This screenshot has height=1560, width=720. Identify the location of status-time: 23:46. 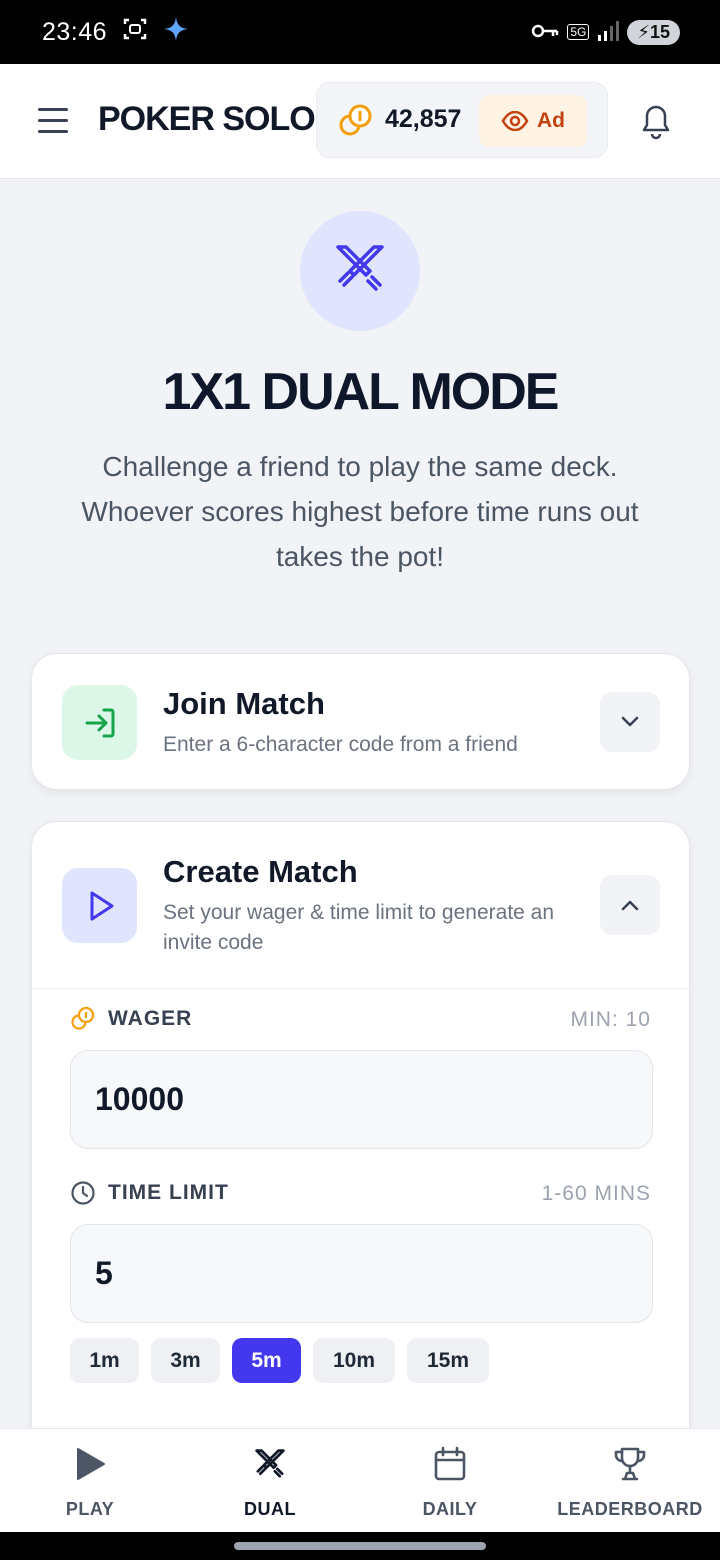
(75, 31).